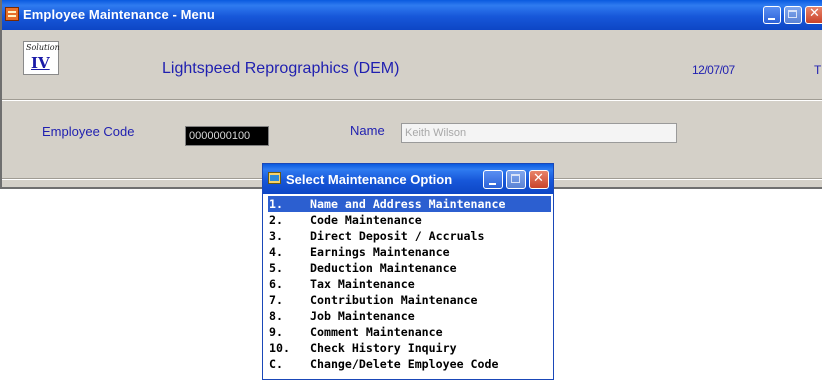  I want to click on menu-option: 10. Check History Inquiry, so click(409, 348).